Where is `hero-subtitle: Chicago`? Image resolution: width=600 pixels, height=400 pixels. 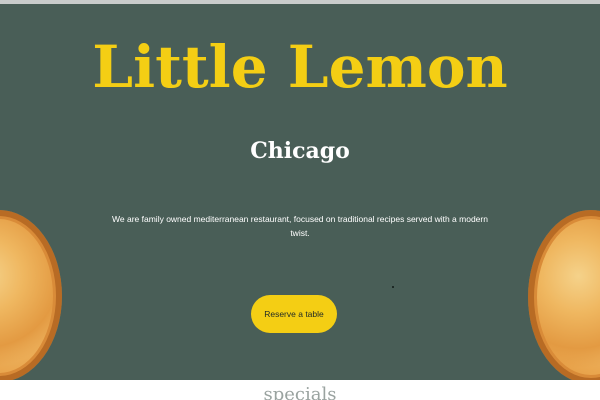
hero-subtitle: Chicago is located at coordinates (300, 151).